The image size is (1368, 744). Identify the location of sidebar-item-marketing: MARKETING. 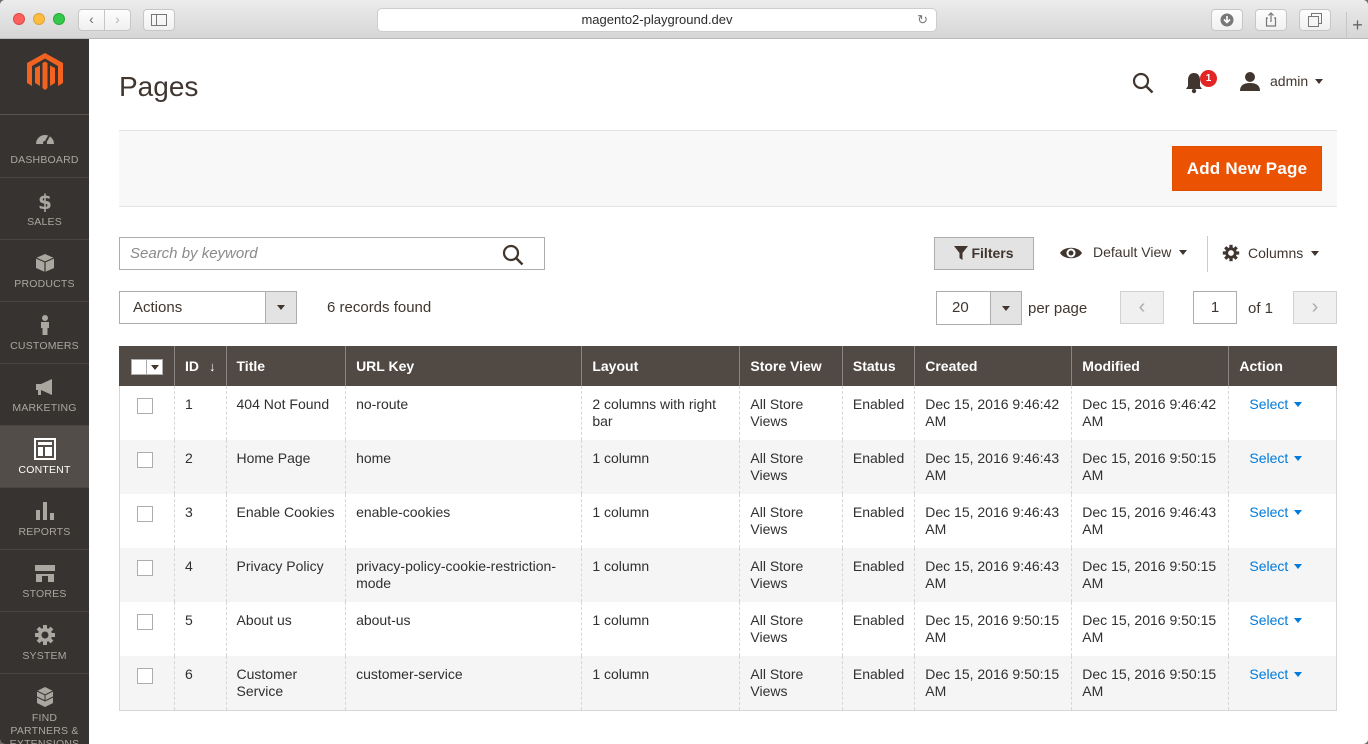
(44, 395).